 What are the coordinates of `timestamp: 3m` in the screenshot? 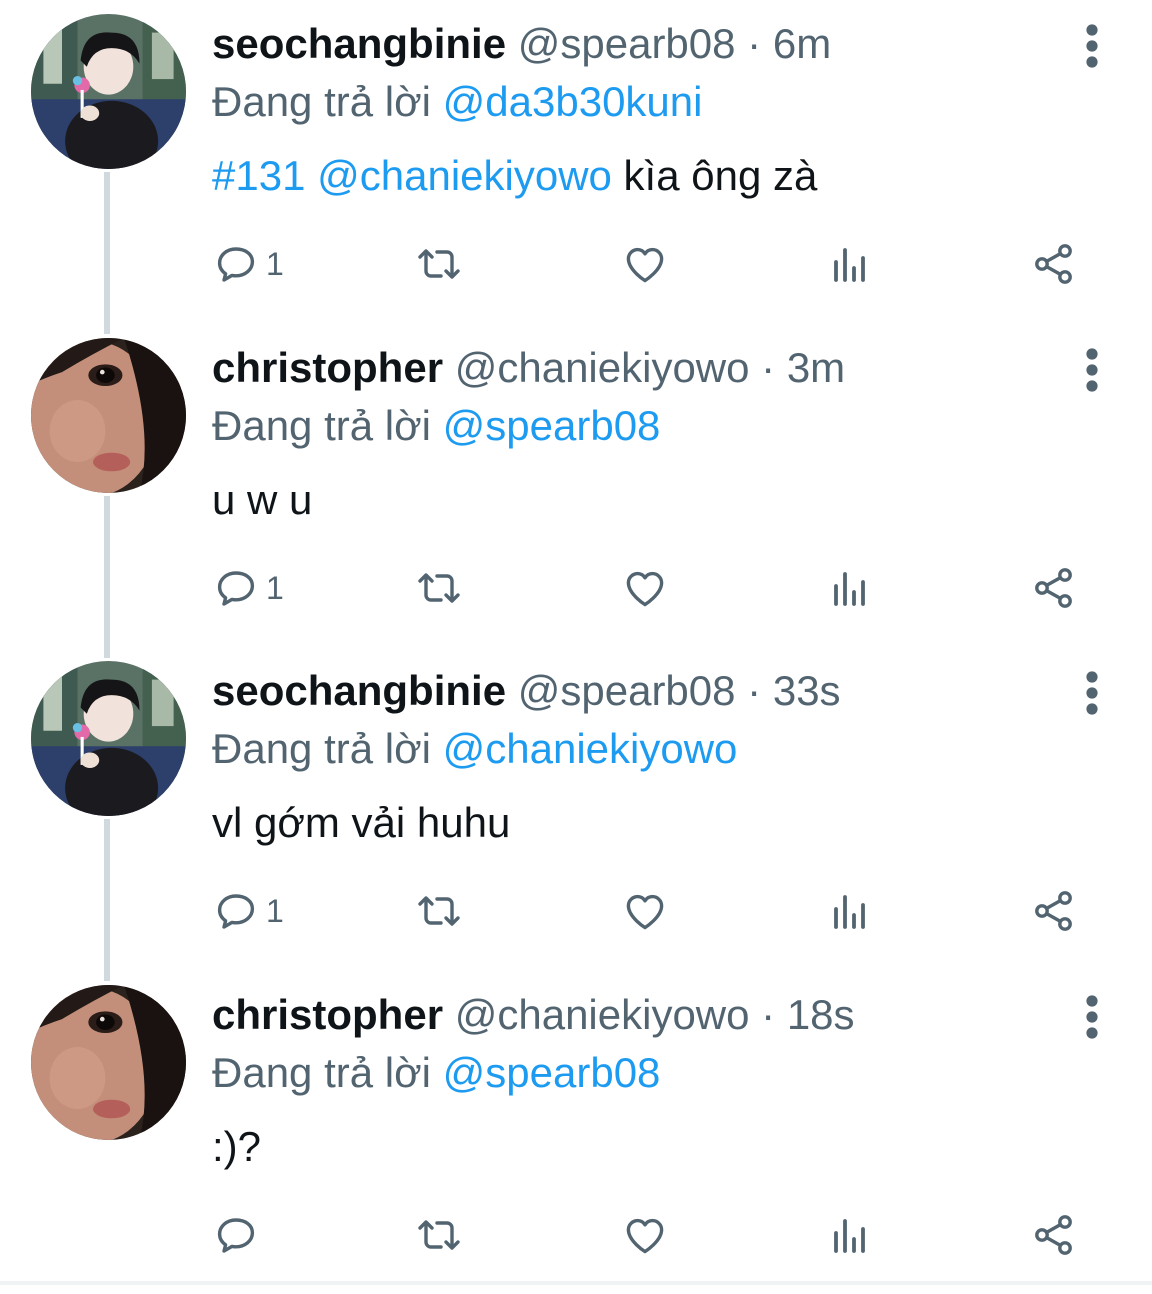 It's located at (816, 367).